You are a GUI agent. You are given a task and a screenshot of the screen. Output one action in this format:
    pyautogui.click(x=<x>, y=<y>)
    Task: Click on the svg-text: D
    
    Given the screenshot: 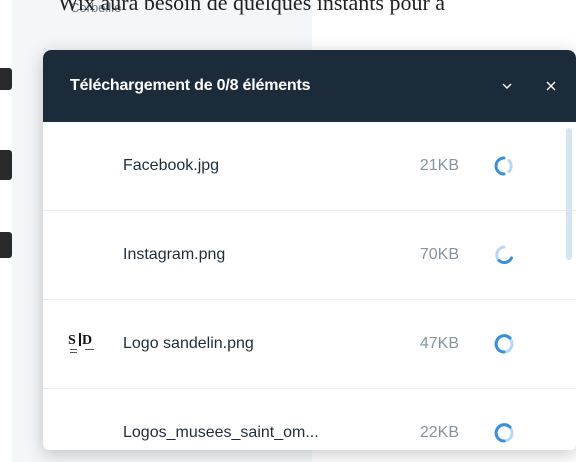 What is the action you would take?
    pyautogui.click(x=87, y=340)
    